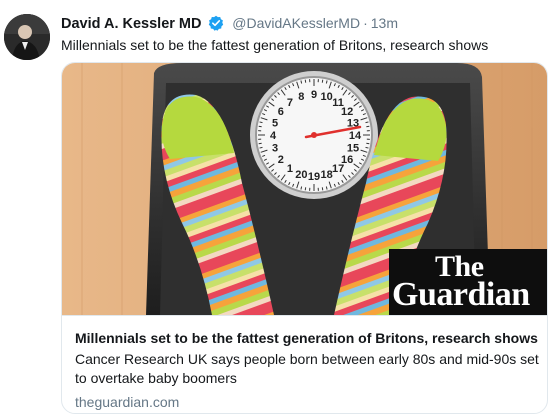 Image resolution: width=550 pixels, height=415 pixels. Describe the element at coordinates (461, 294) in the screenshot. I see `guardian-logo-line2: Guardian` at that location.